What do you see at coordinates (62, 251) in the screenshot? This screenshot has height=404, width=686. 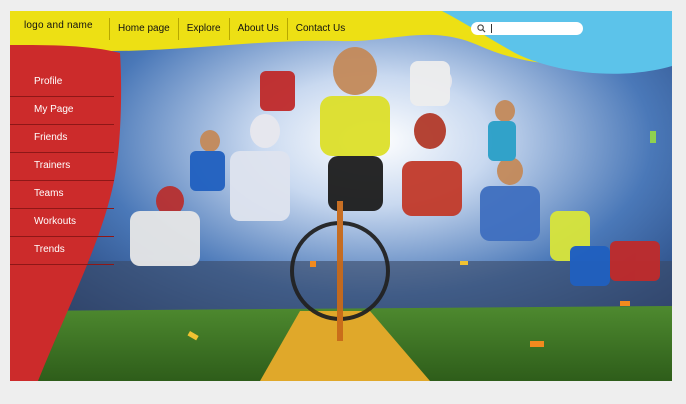 I see `sidebar-item-trends: Trends` at bounding box center [62, 251].